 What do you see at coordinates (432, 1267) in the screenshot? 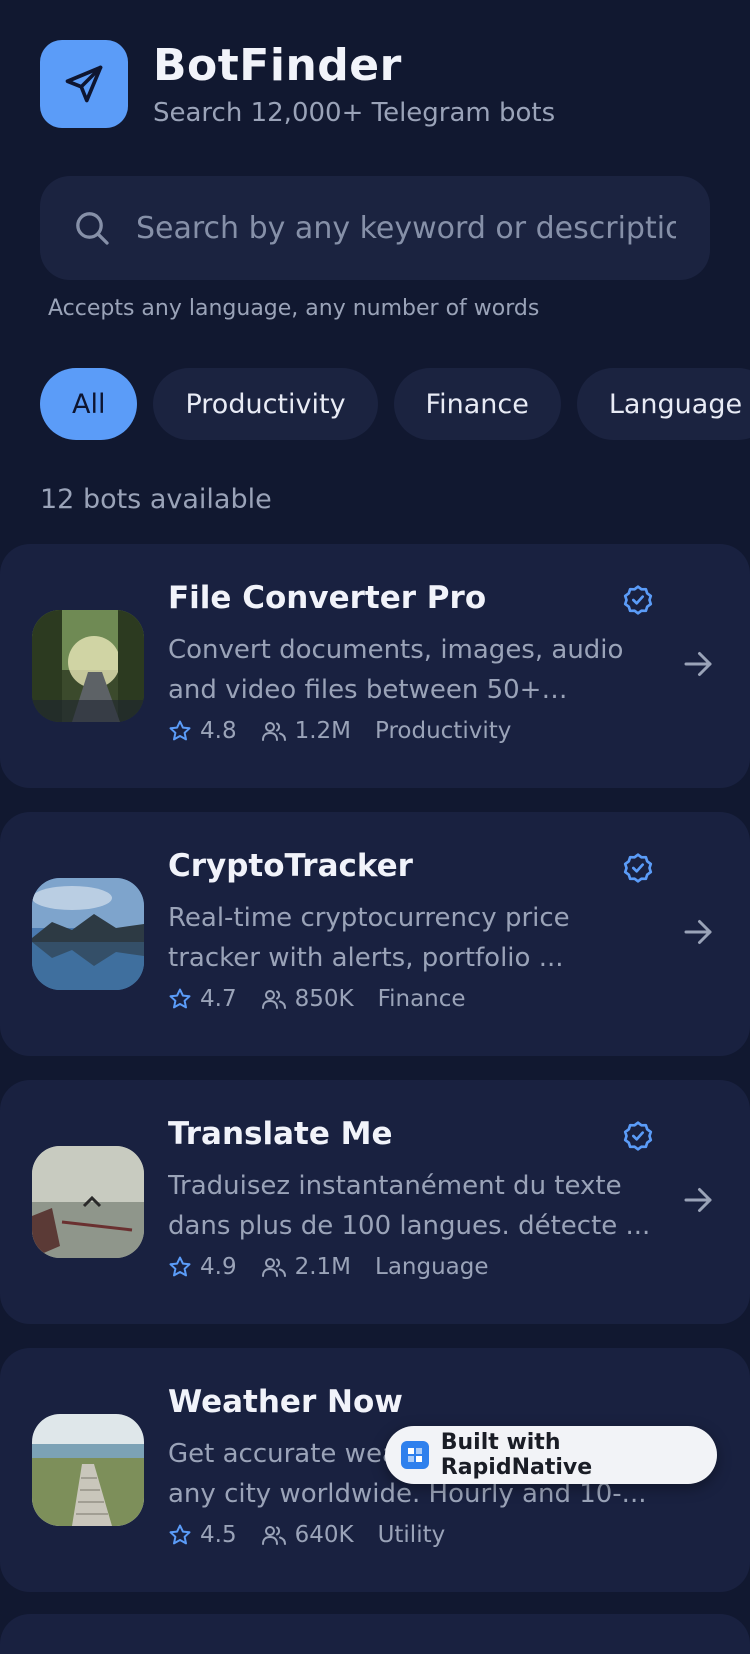
I see `bot-category: Language` at bounding box center [432, 1267].